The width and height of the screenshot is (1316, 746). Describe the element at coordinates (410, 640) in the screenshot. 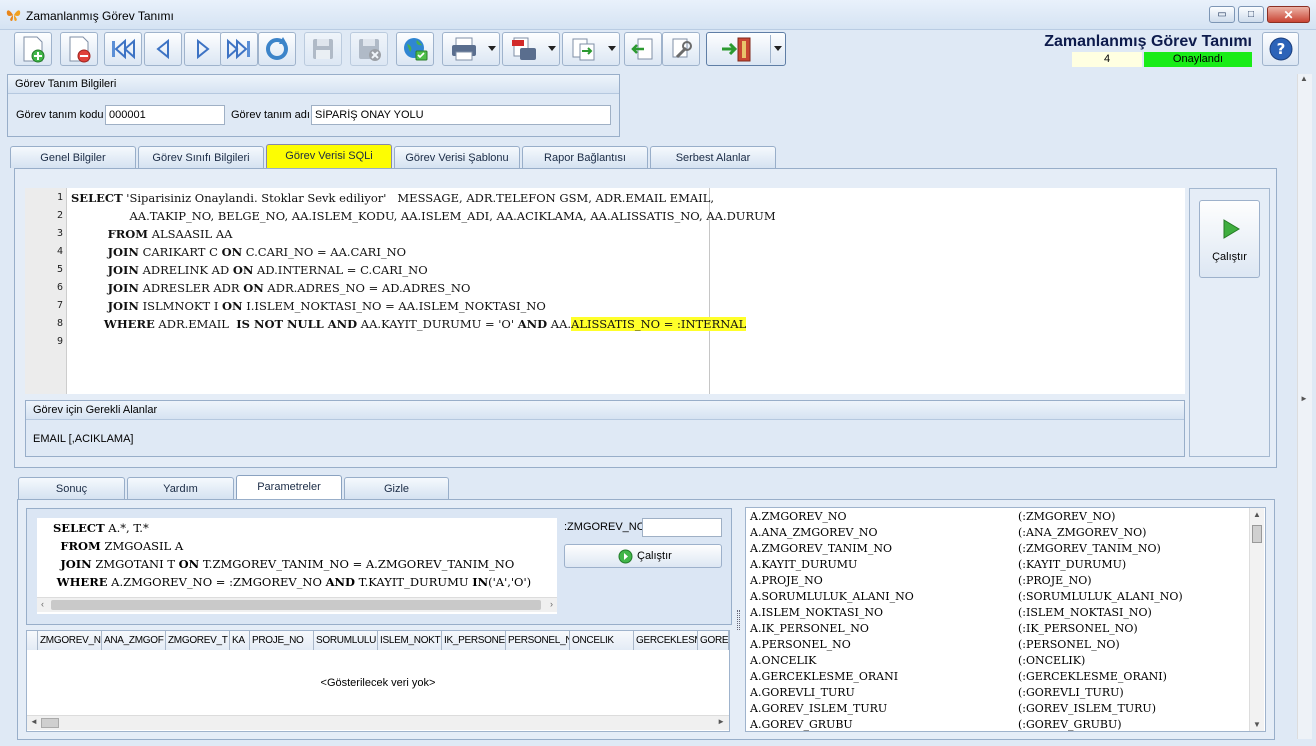

I see `grid-column-header: ISLEM_NOKT` at that location.